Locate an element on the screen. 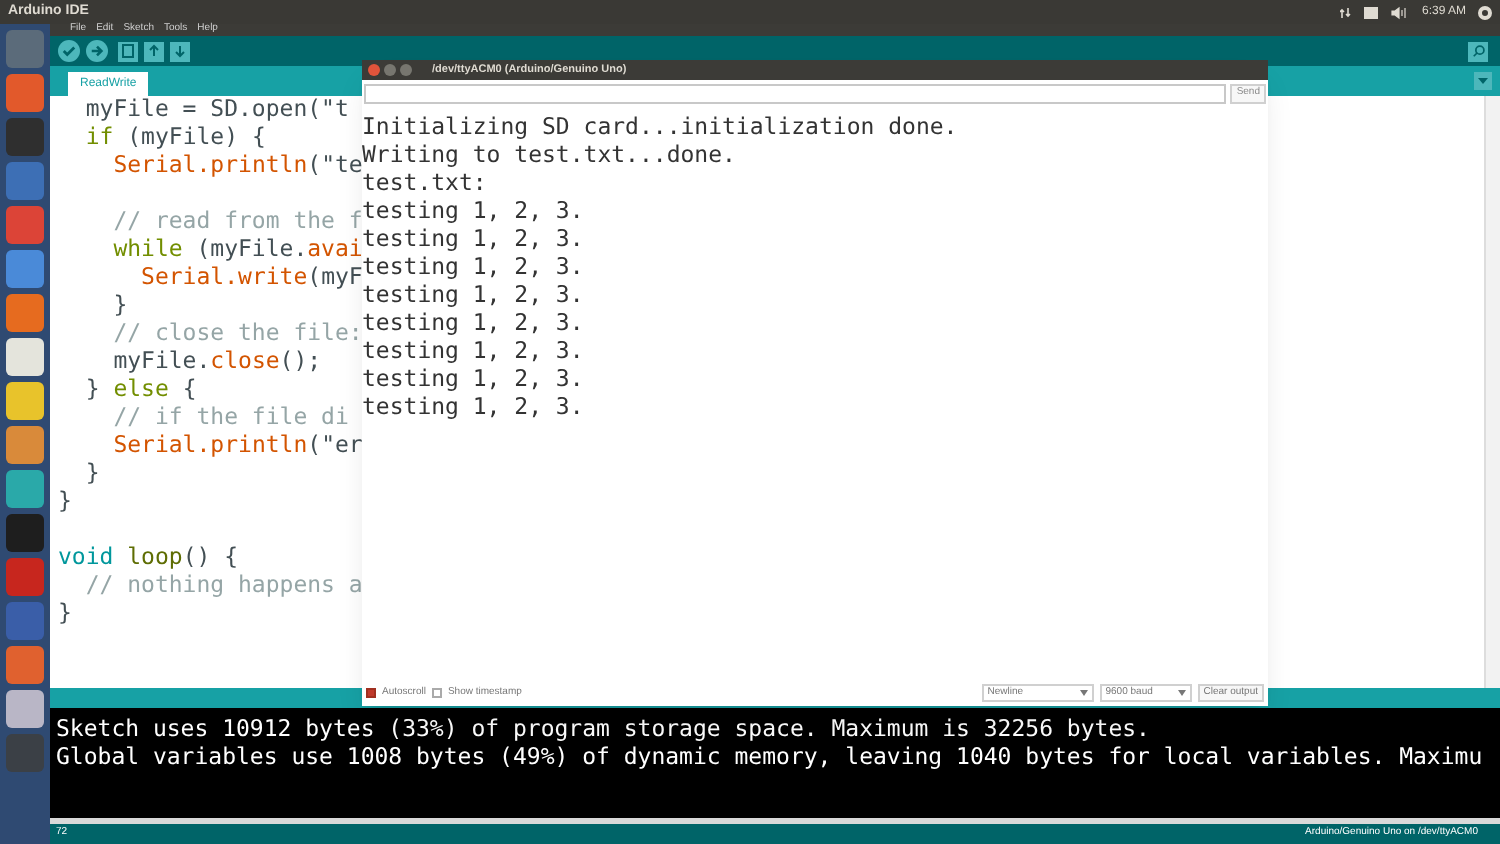  output-line: Writing to test.txt...done. is located at coordinates (549, 154).